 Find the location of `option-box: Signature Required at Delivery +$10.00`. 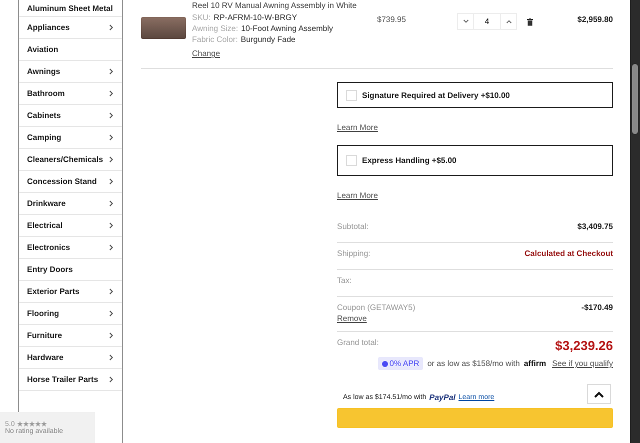

option-box: Signature Required at Delivery +$10.00 is located at coordinates (475, 95).